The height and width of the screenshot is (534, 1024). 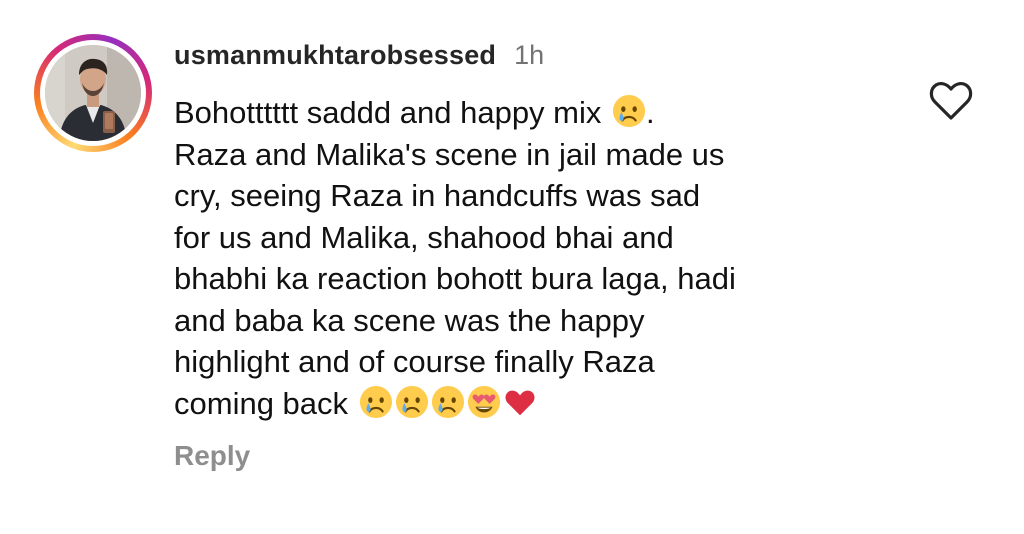 I want to click on story-ring, so click(x=93, y=93).